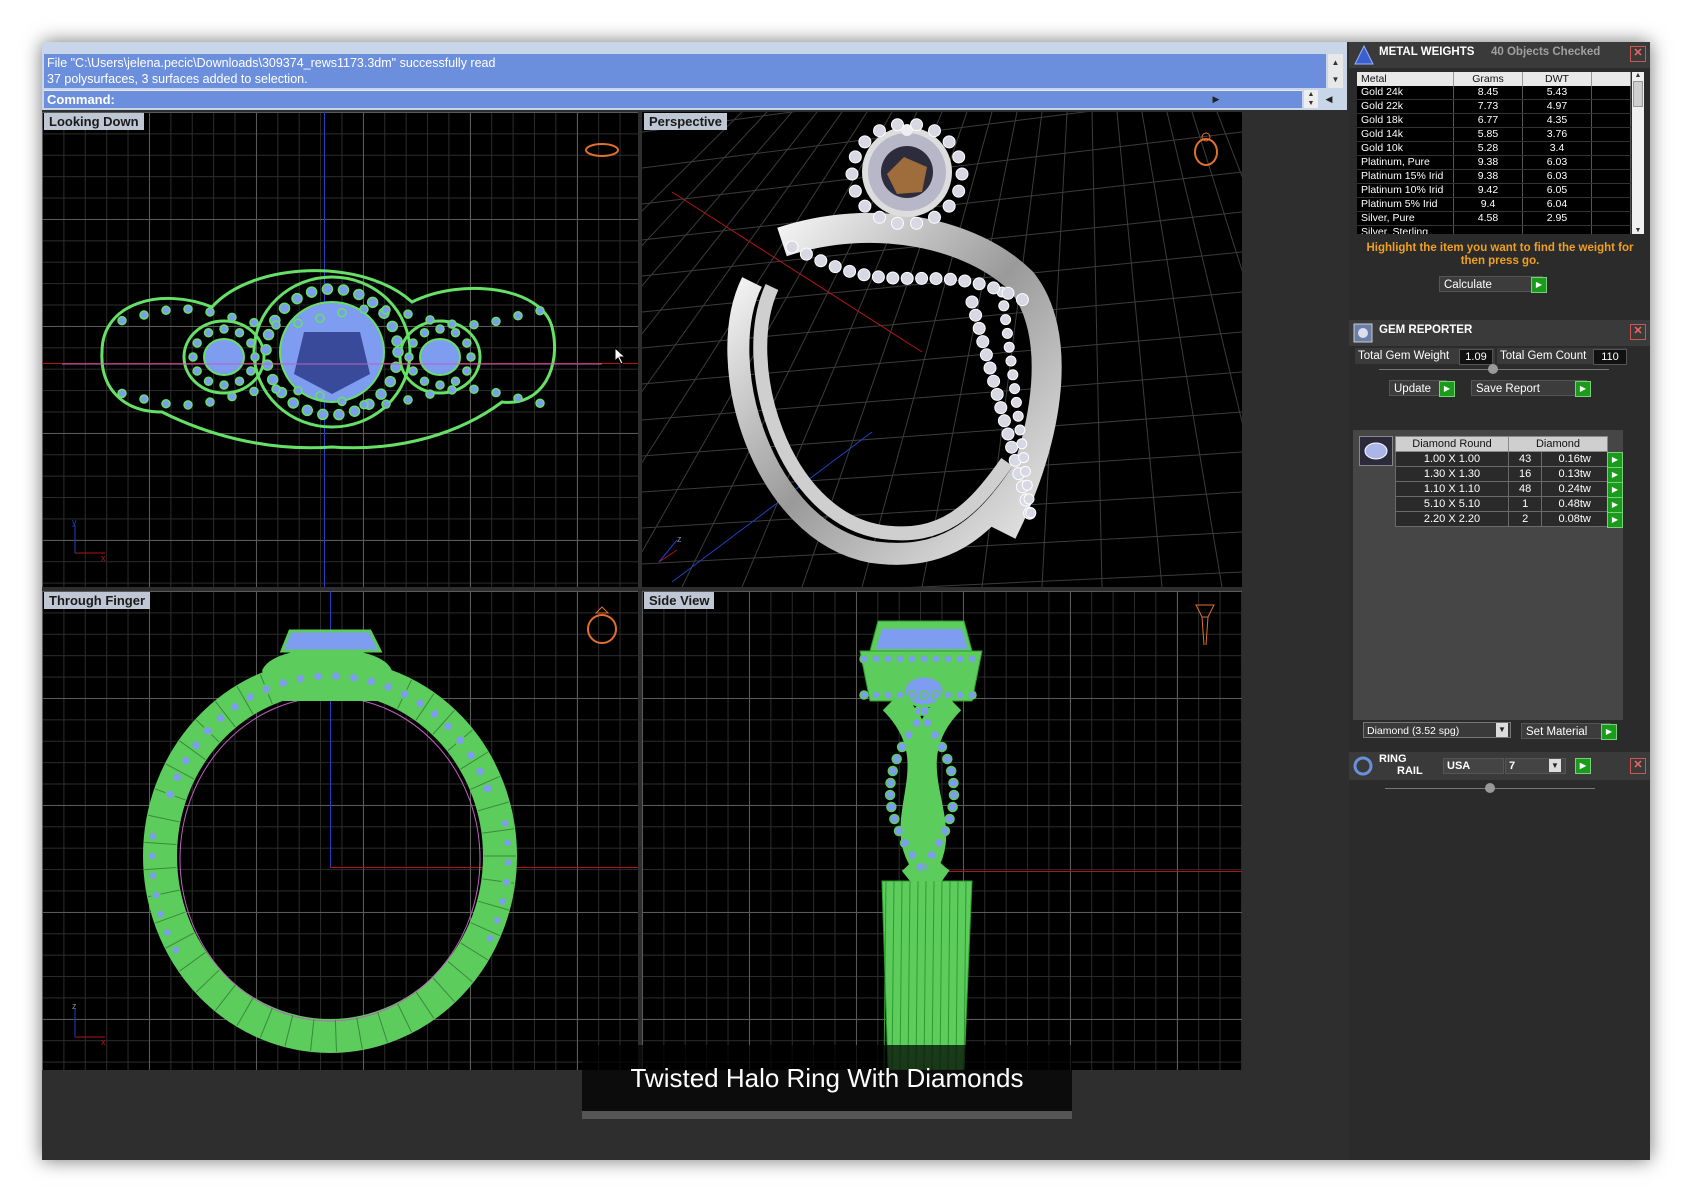  I want to click on diamond-thumbnail, so click(1376, 451).